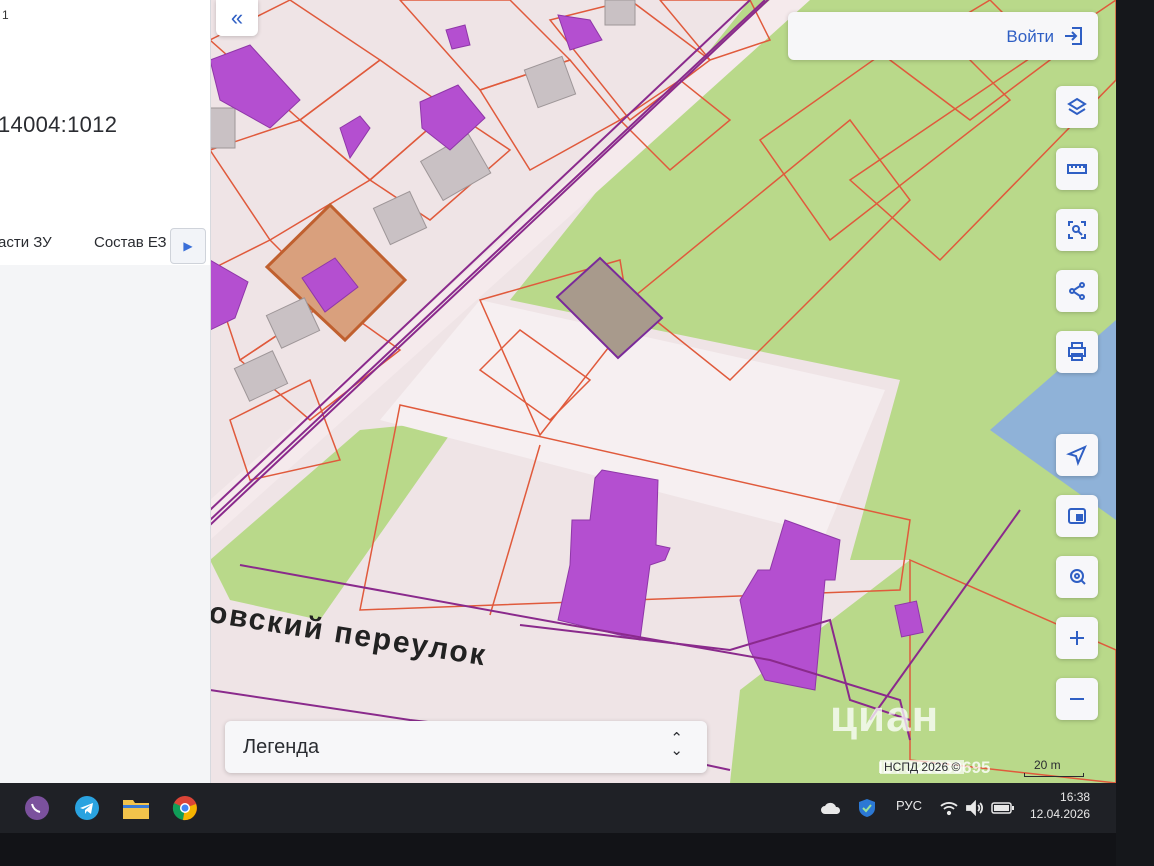 Image resolution: width=1154 pixels, height=866 pixels. I want to click on volume-tray-button, so click(975, 808).